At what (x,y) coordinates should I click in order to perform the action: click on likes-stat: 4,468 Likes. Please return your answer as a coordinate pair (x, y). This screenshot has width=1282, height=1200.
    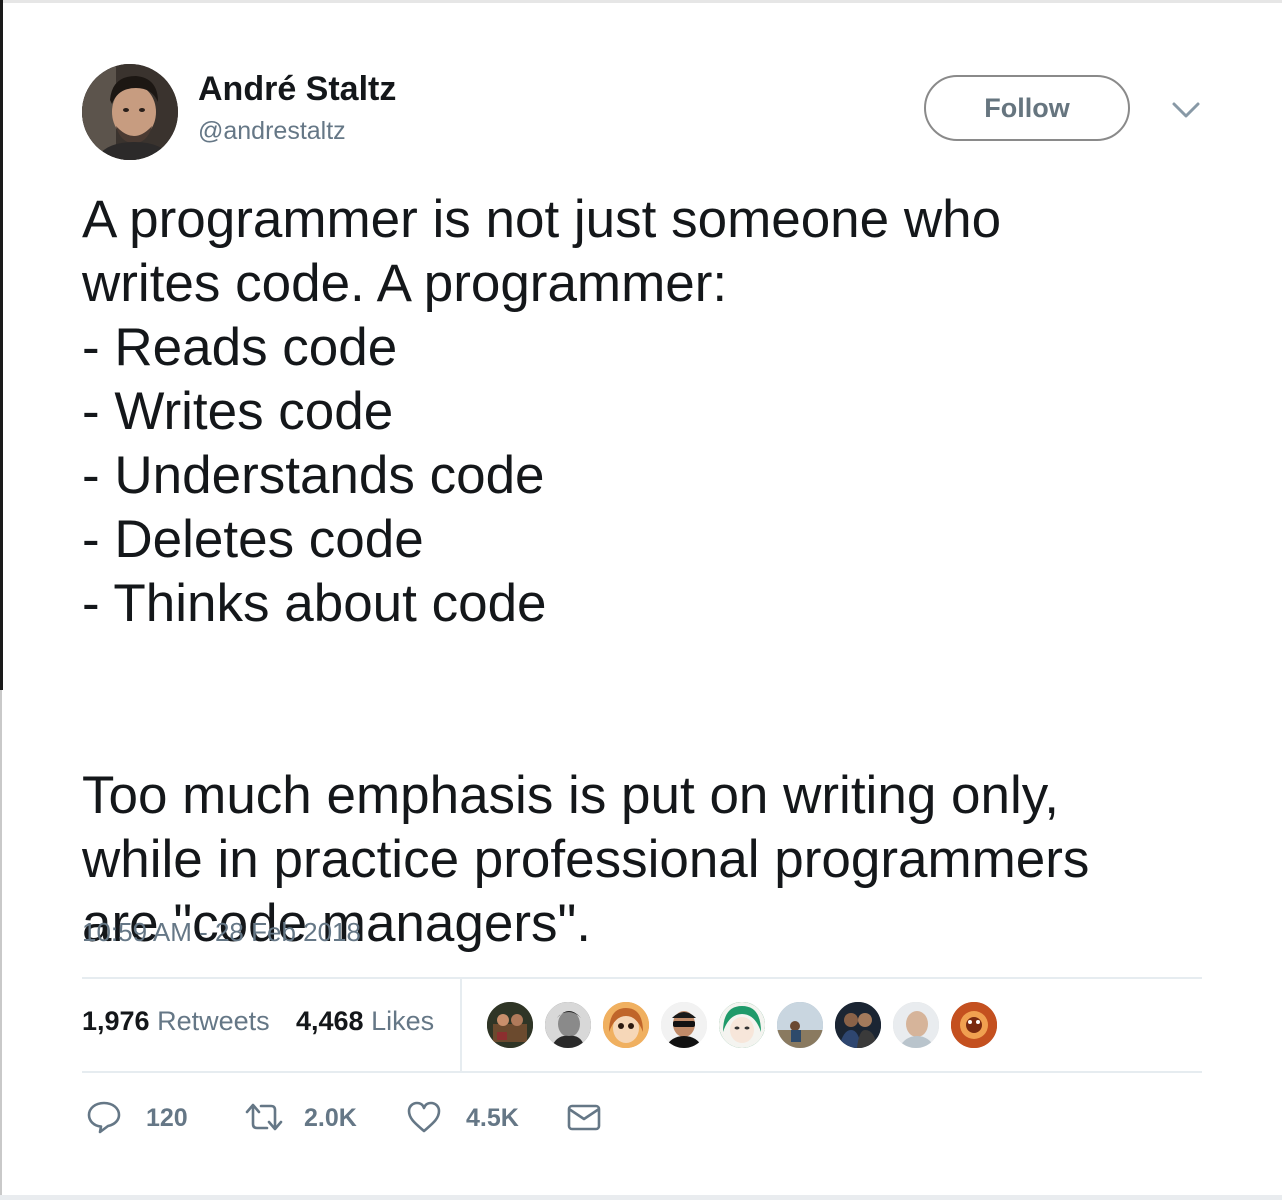
    Looking at the image, I should click on (365, 1021).